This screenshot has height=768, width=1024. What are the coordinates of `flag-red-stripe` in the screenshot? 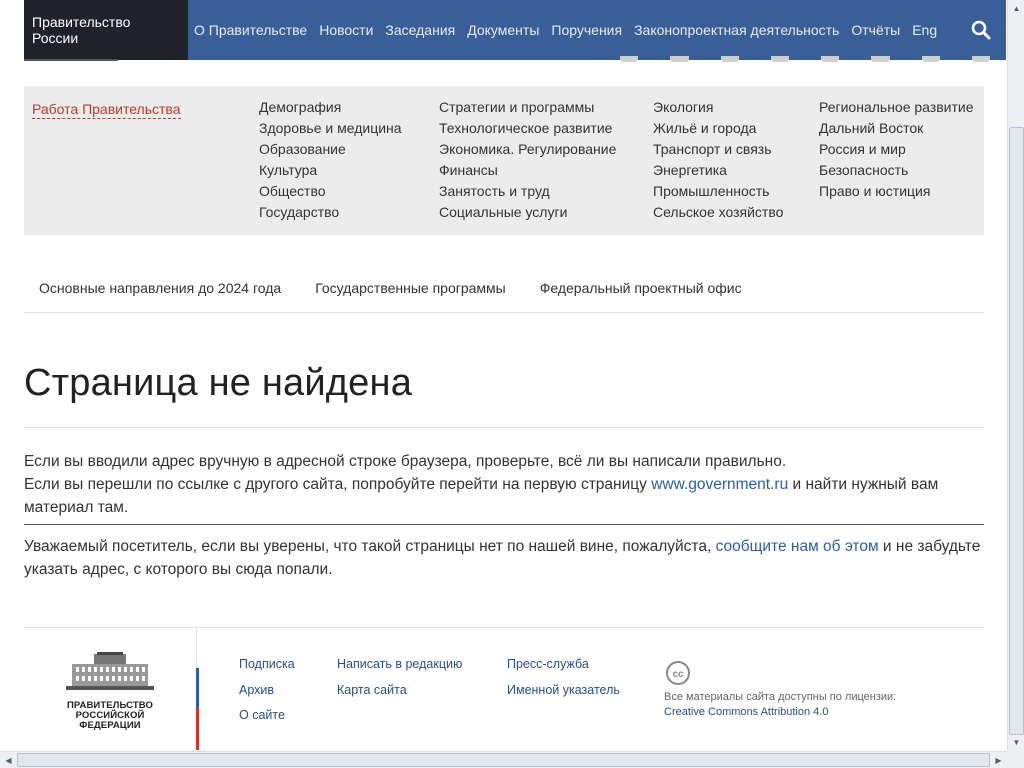 It's located at (197, 729).